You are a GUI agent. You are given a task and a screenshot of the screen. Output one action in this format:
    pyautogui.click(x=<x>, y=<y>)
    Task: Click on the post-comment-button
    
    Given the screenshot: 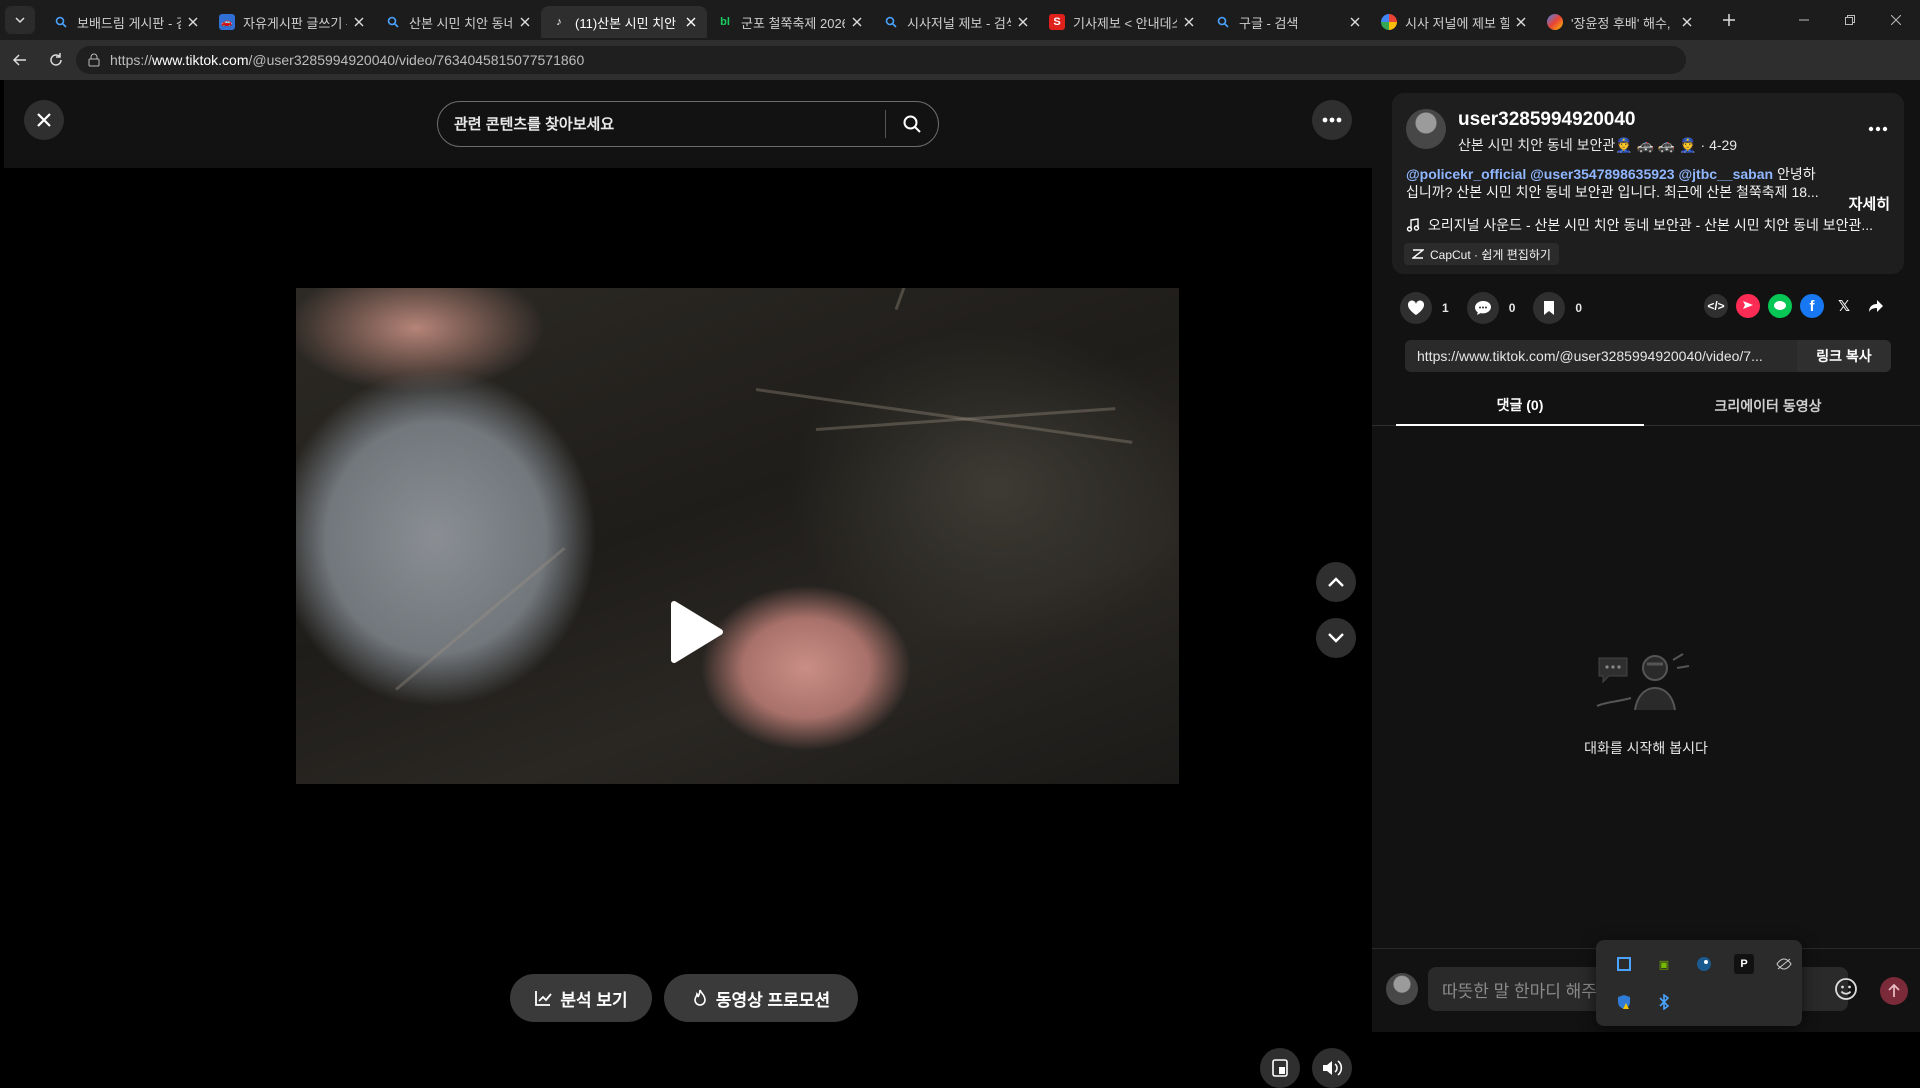 What is the action you would take?
    pyautogui.click(x=1894, y=991)
    